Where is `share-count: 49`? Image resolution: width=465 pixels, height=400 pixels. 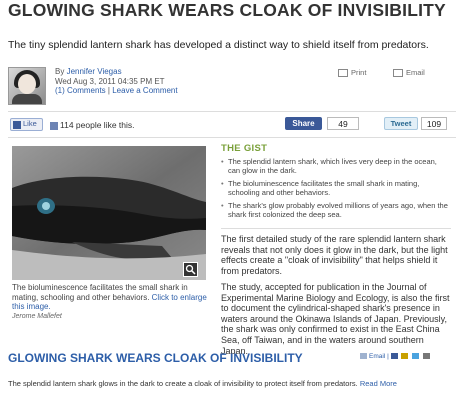
share-count: 49 is located at coordinates (343, 123).